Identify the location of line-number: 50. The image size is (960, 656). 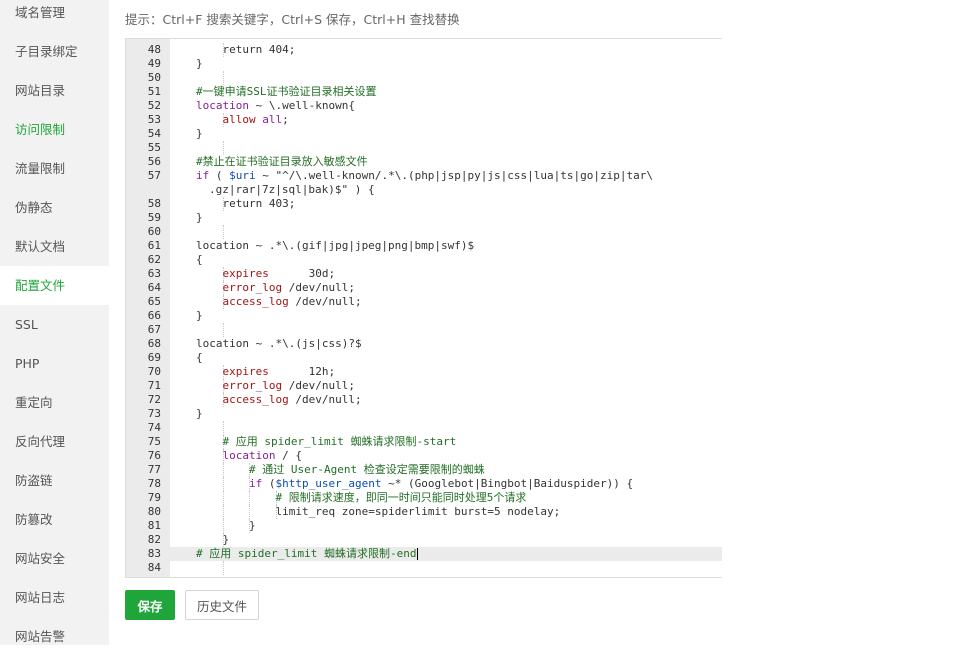
(154, 77).